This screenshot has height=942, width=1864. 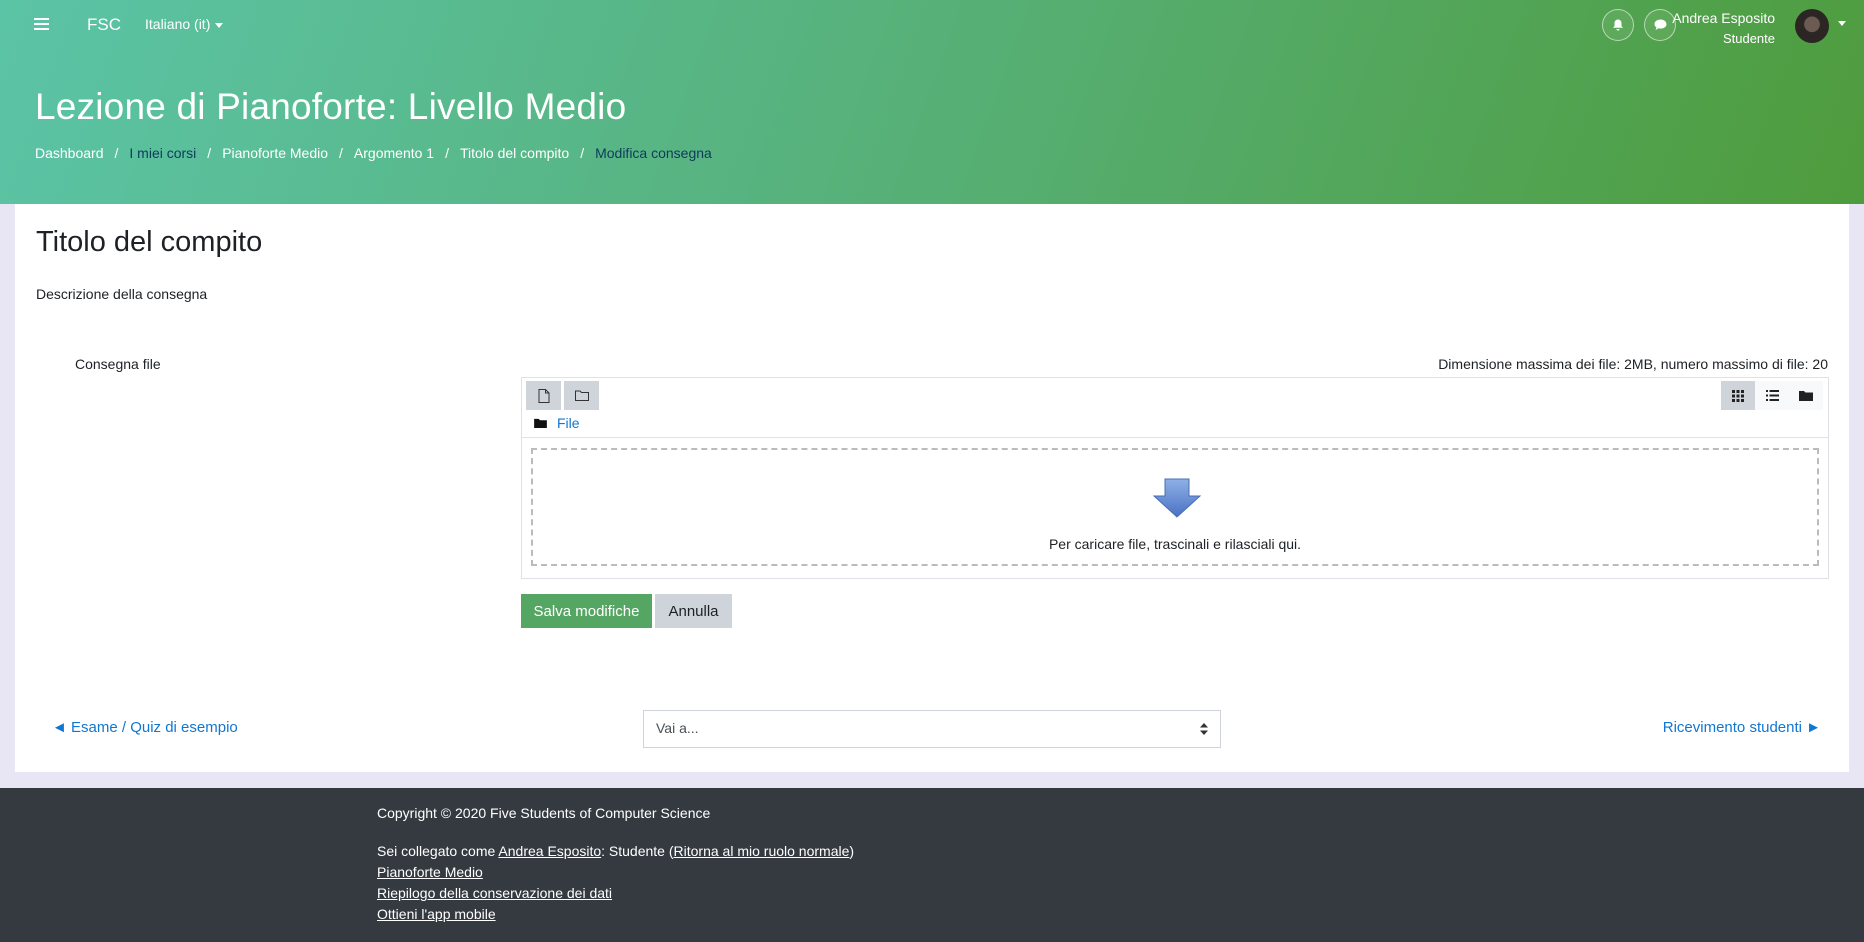 What do you see at coordinates (162, 153) in the screenshot?
I see `breadcrumb-my-courses: I miei corsi` at bounding box center [162, 153].